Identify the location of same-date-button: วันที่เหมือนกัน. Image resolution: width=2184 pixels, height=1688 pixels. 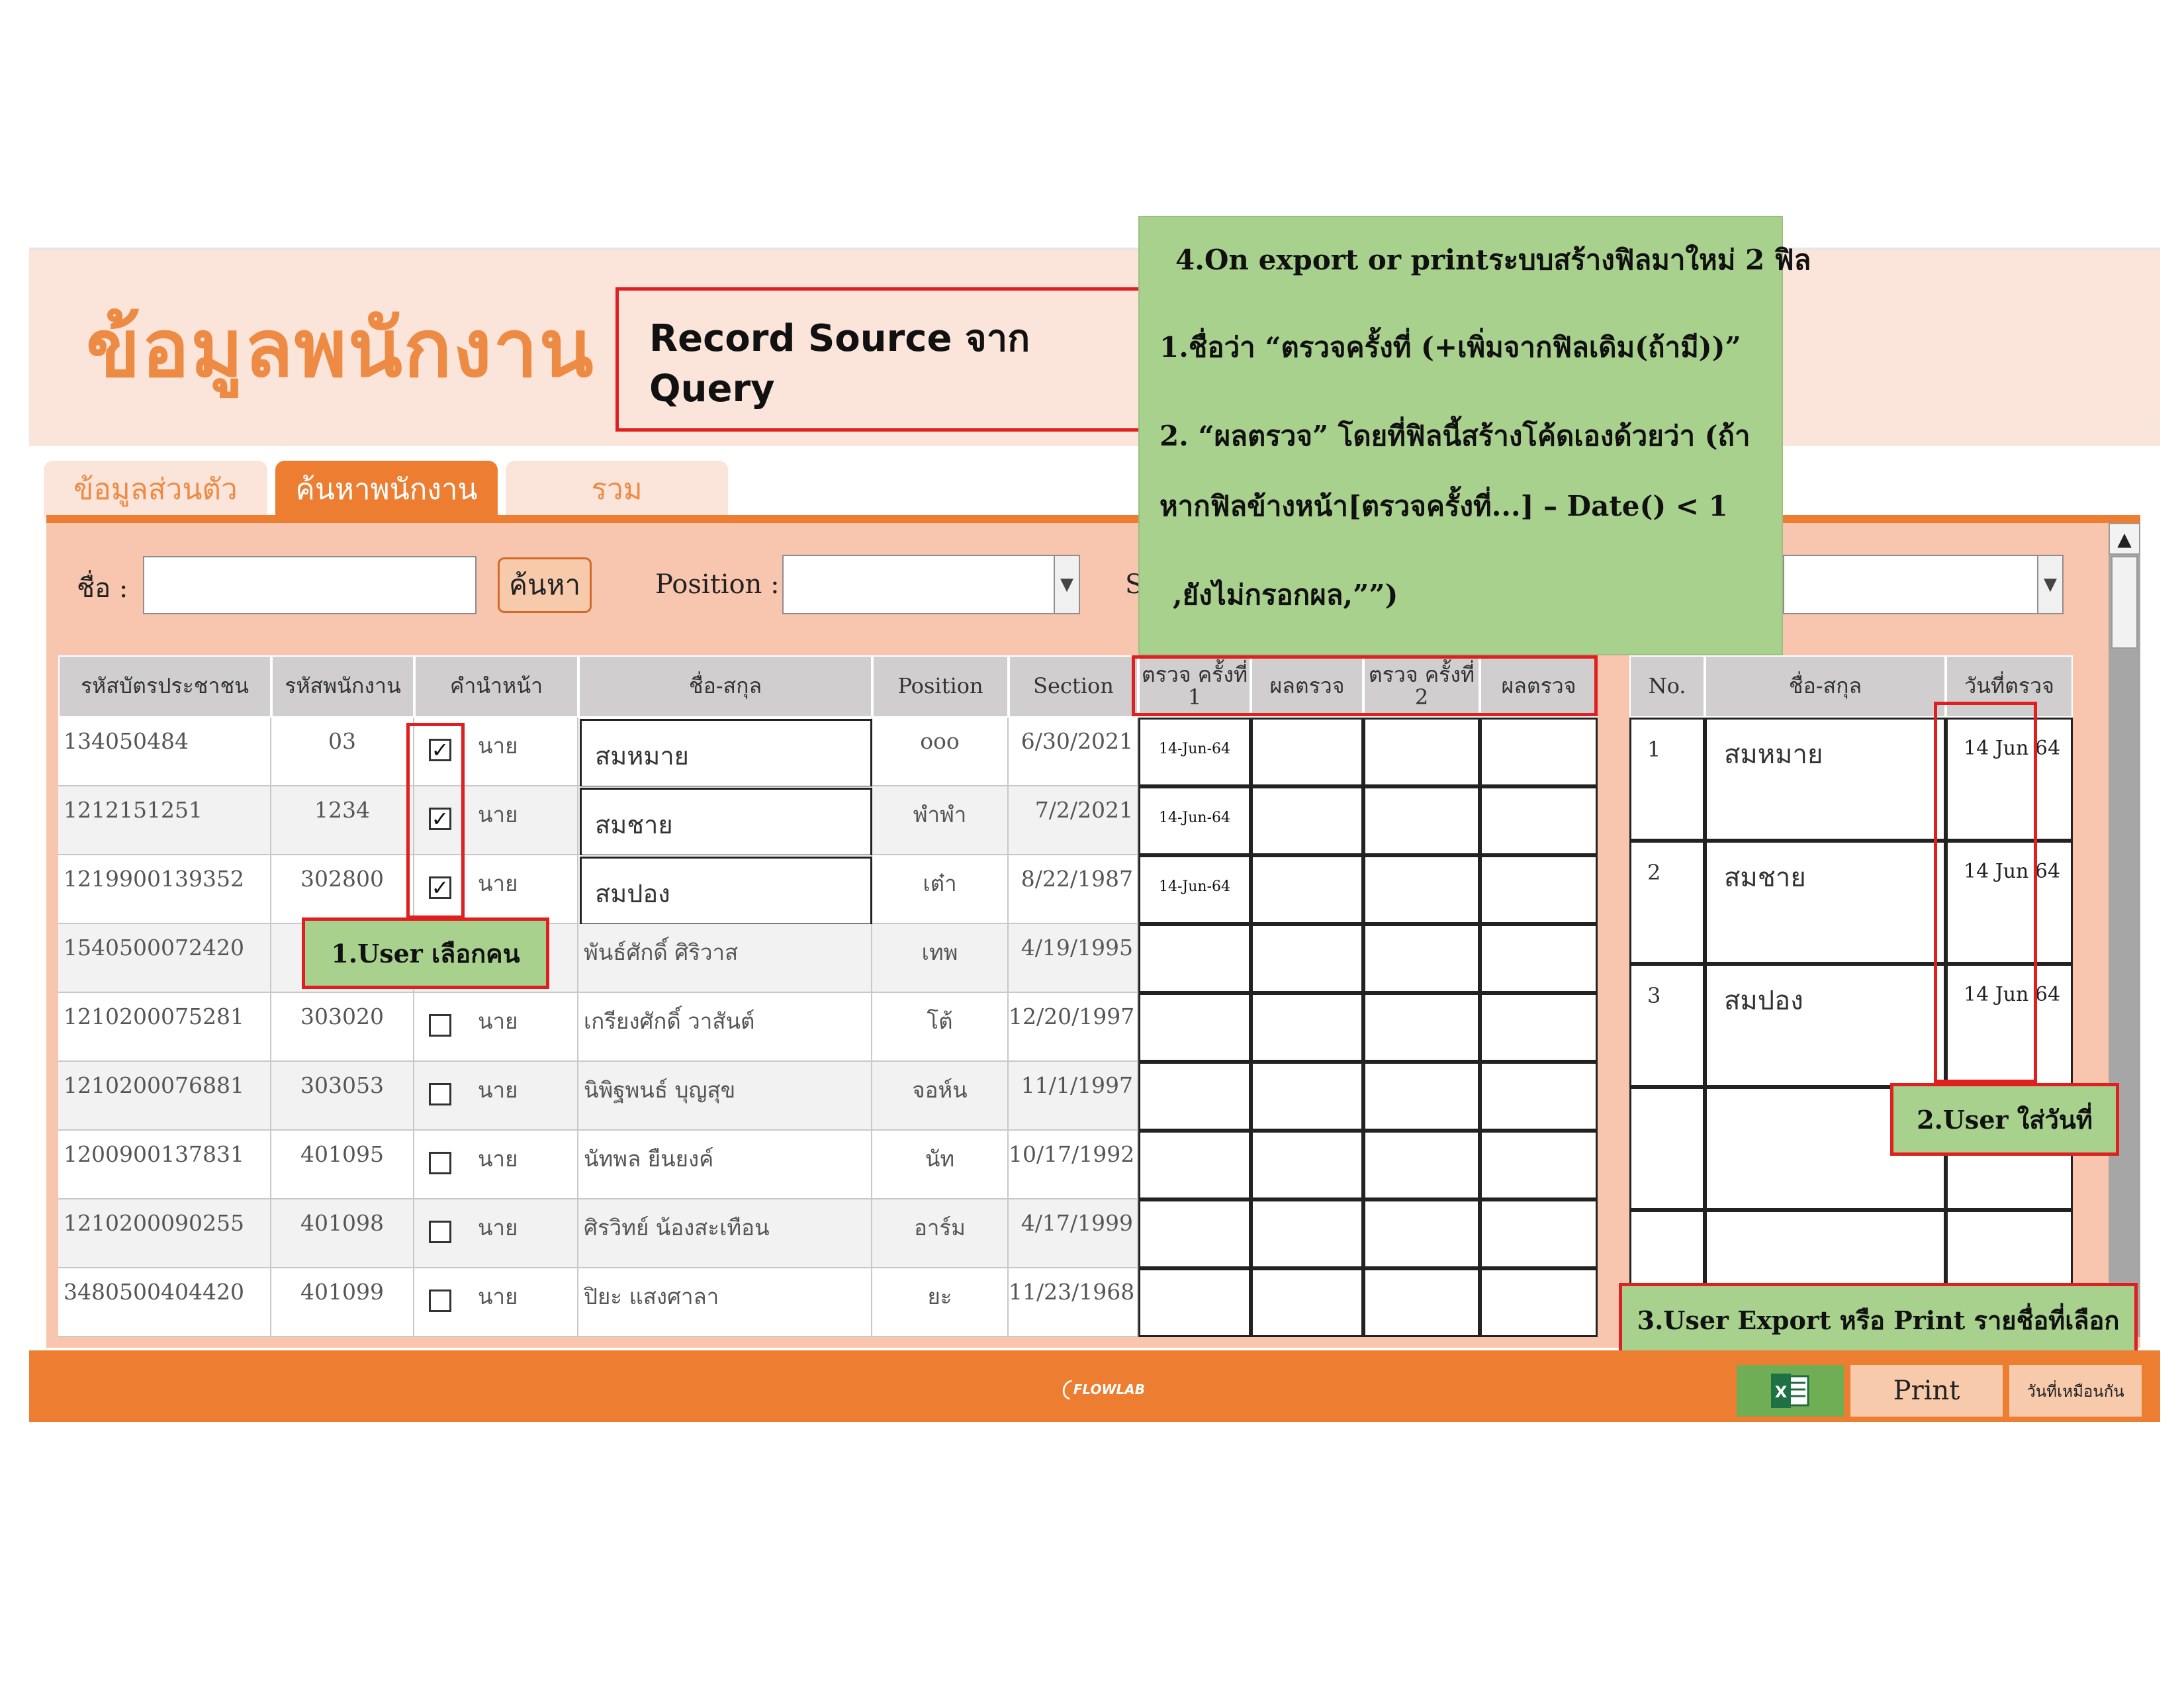
(2075, 1391).